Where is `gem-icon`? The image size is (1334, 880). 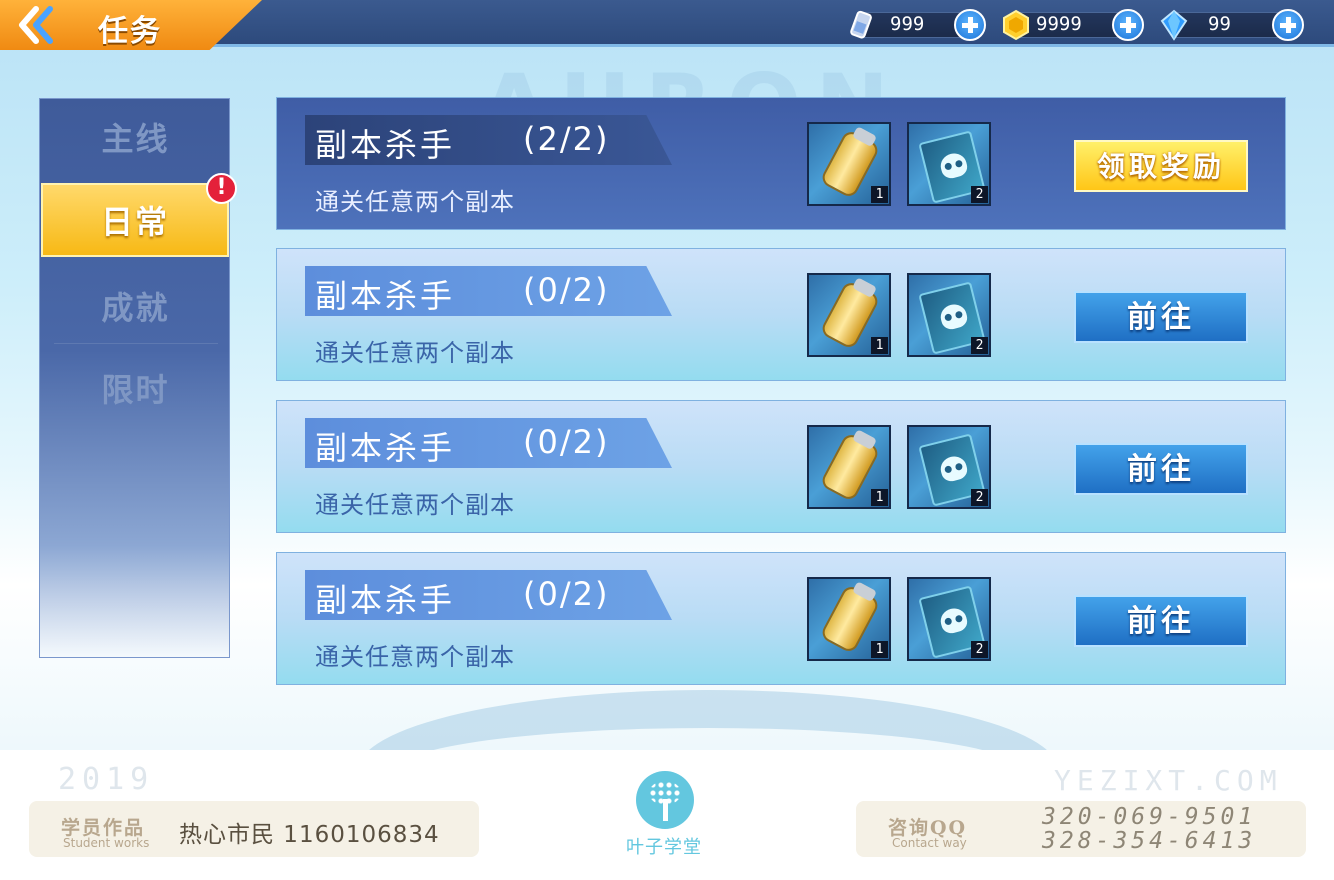
gem-icon is located at coordinates (1174, 25).